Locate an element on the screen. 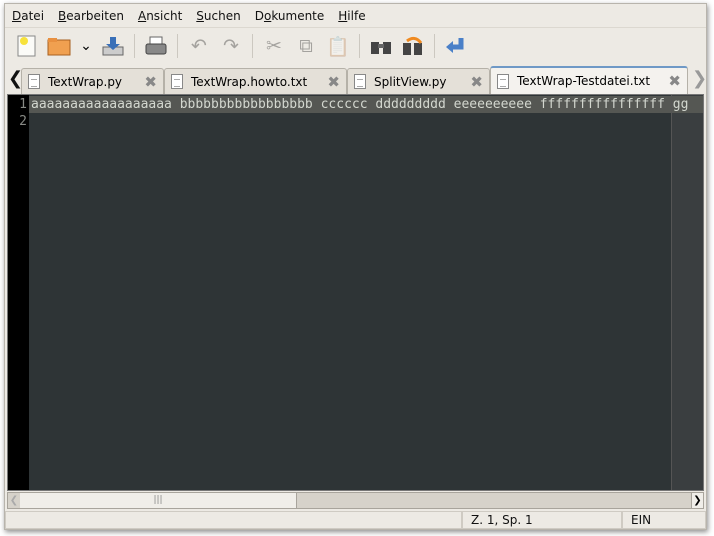  chevron-down-icon: ⌄ is located at coordinates (86, 46).